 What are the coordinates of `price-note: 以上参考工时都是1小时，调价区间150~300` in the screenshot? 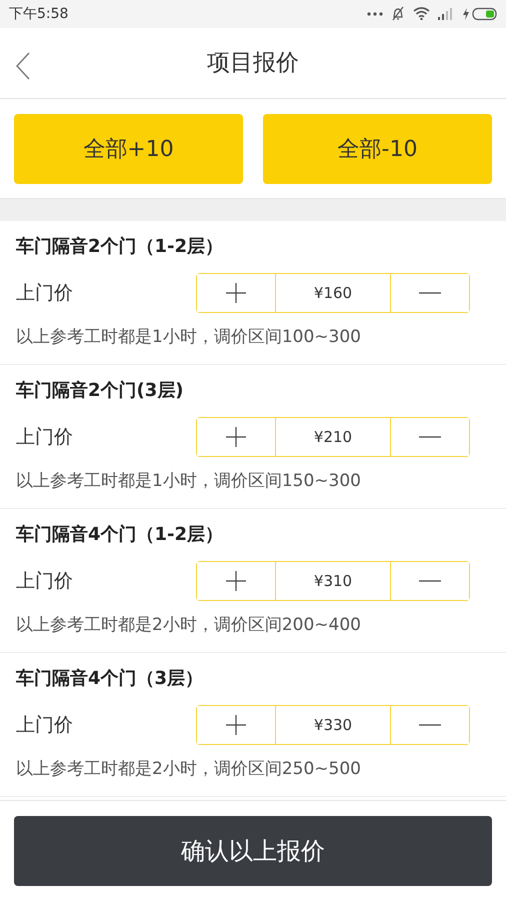 It's located at (189, 481).